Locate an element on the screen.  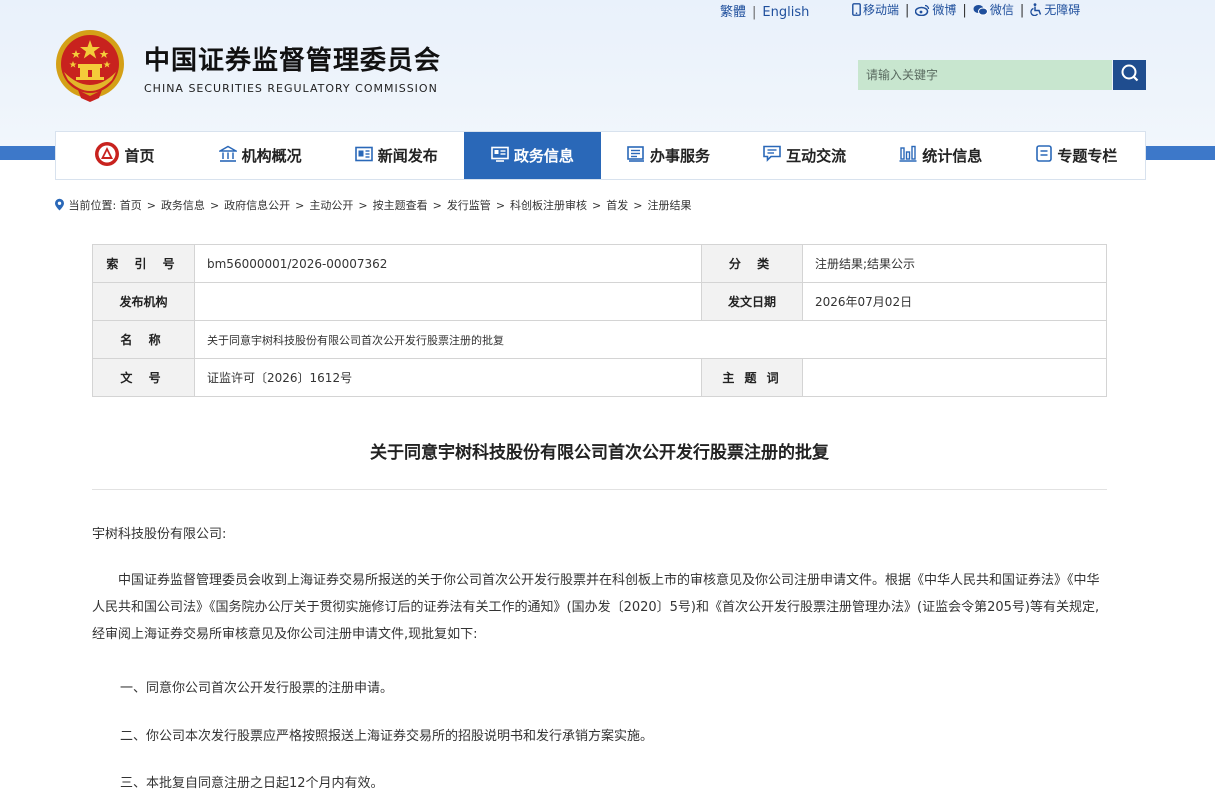
name-value: 关于同意宇树科技股份有限公司首次公开发行股票注册的批复 is located at coordinates (650, 339).